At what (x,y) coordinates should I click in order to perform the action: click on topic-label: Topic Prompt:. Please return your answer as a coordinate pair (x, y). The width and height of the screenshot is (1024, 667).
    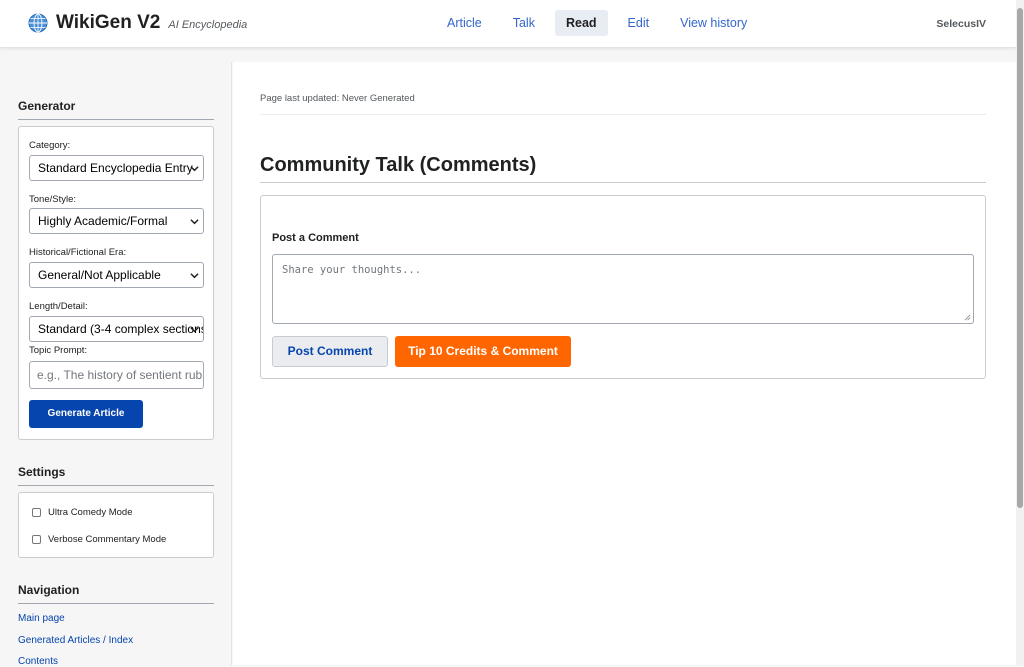
    Looking at the image, I should click on (58, 350).